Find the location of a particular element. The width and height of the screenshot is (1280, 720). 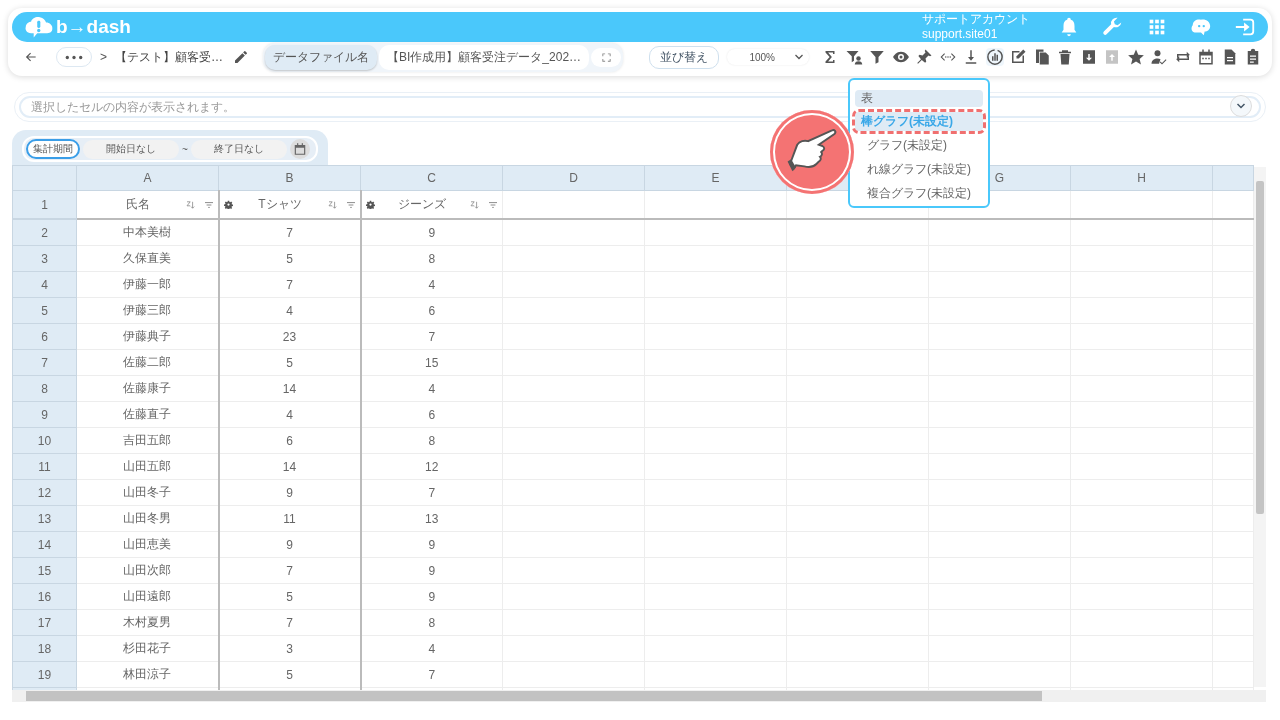

row-header: 10 is located at coordinates (44, 440).